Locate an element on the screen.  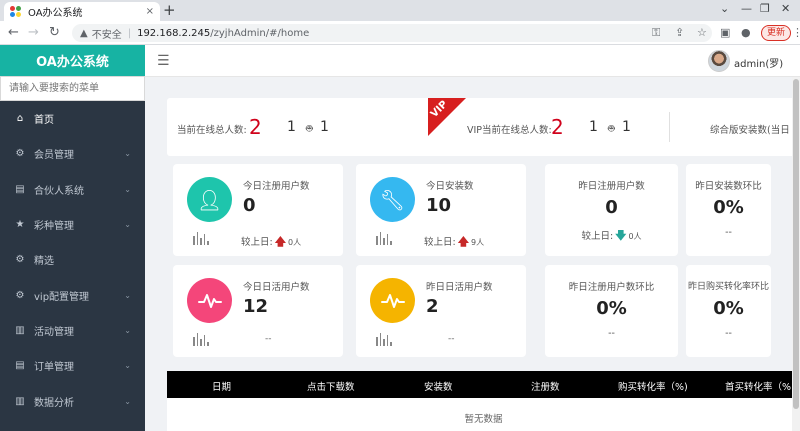
update-button: 更新 is located at coordinates (776, 33).